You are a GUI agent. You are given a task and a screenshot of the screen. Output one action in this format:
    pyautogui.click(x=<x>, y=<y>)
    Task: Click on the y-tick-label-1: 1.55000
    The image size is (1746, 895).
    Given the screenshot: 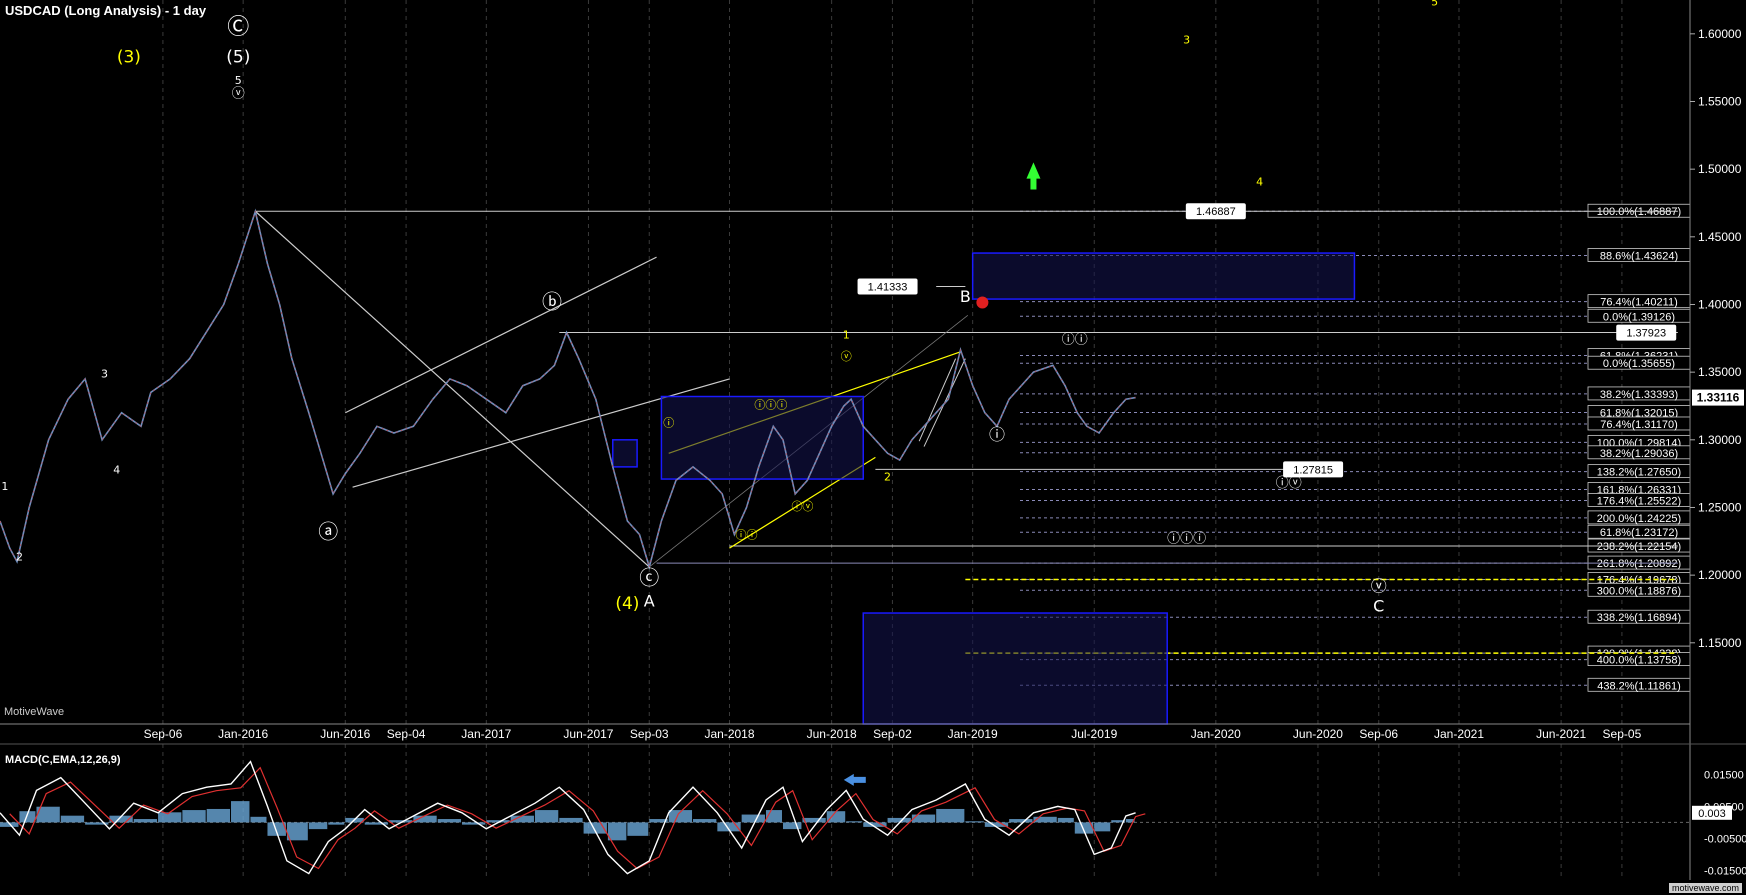 What is the action you would take?
    pyautogui.click(x=1720, y=101)
    